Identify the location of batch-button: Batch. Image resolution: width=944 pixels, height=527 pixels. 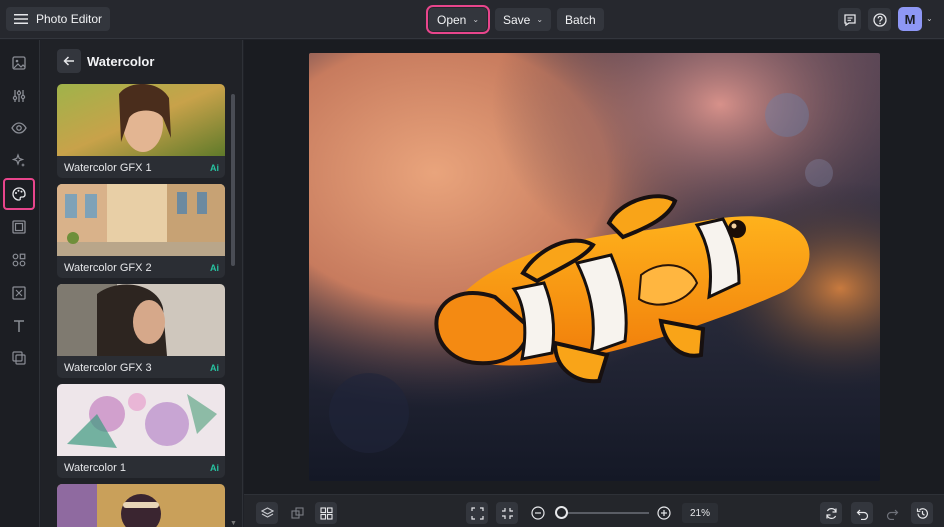
(580, 19).